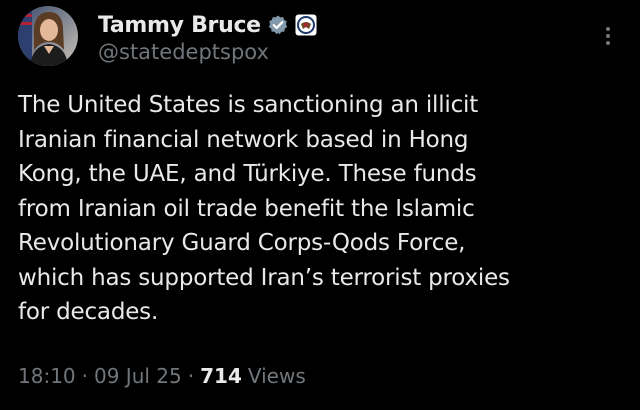  I want to click on gray-verified-badge-icon, so click(278, 25).